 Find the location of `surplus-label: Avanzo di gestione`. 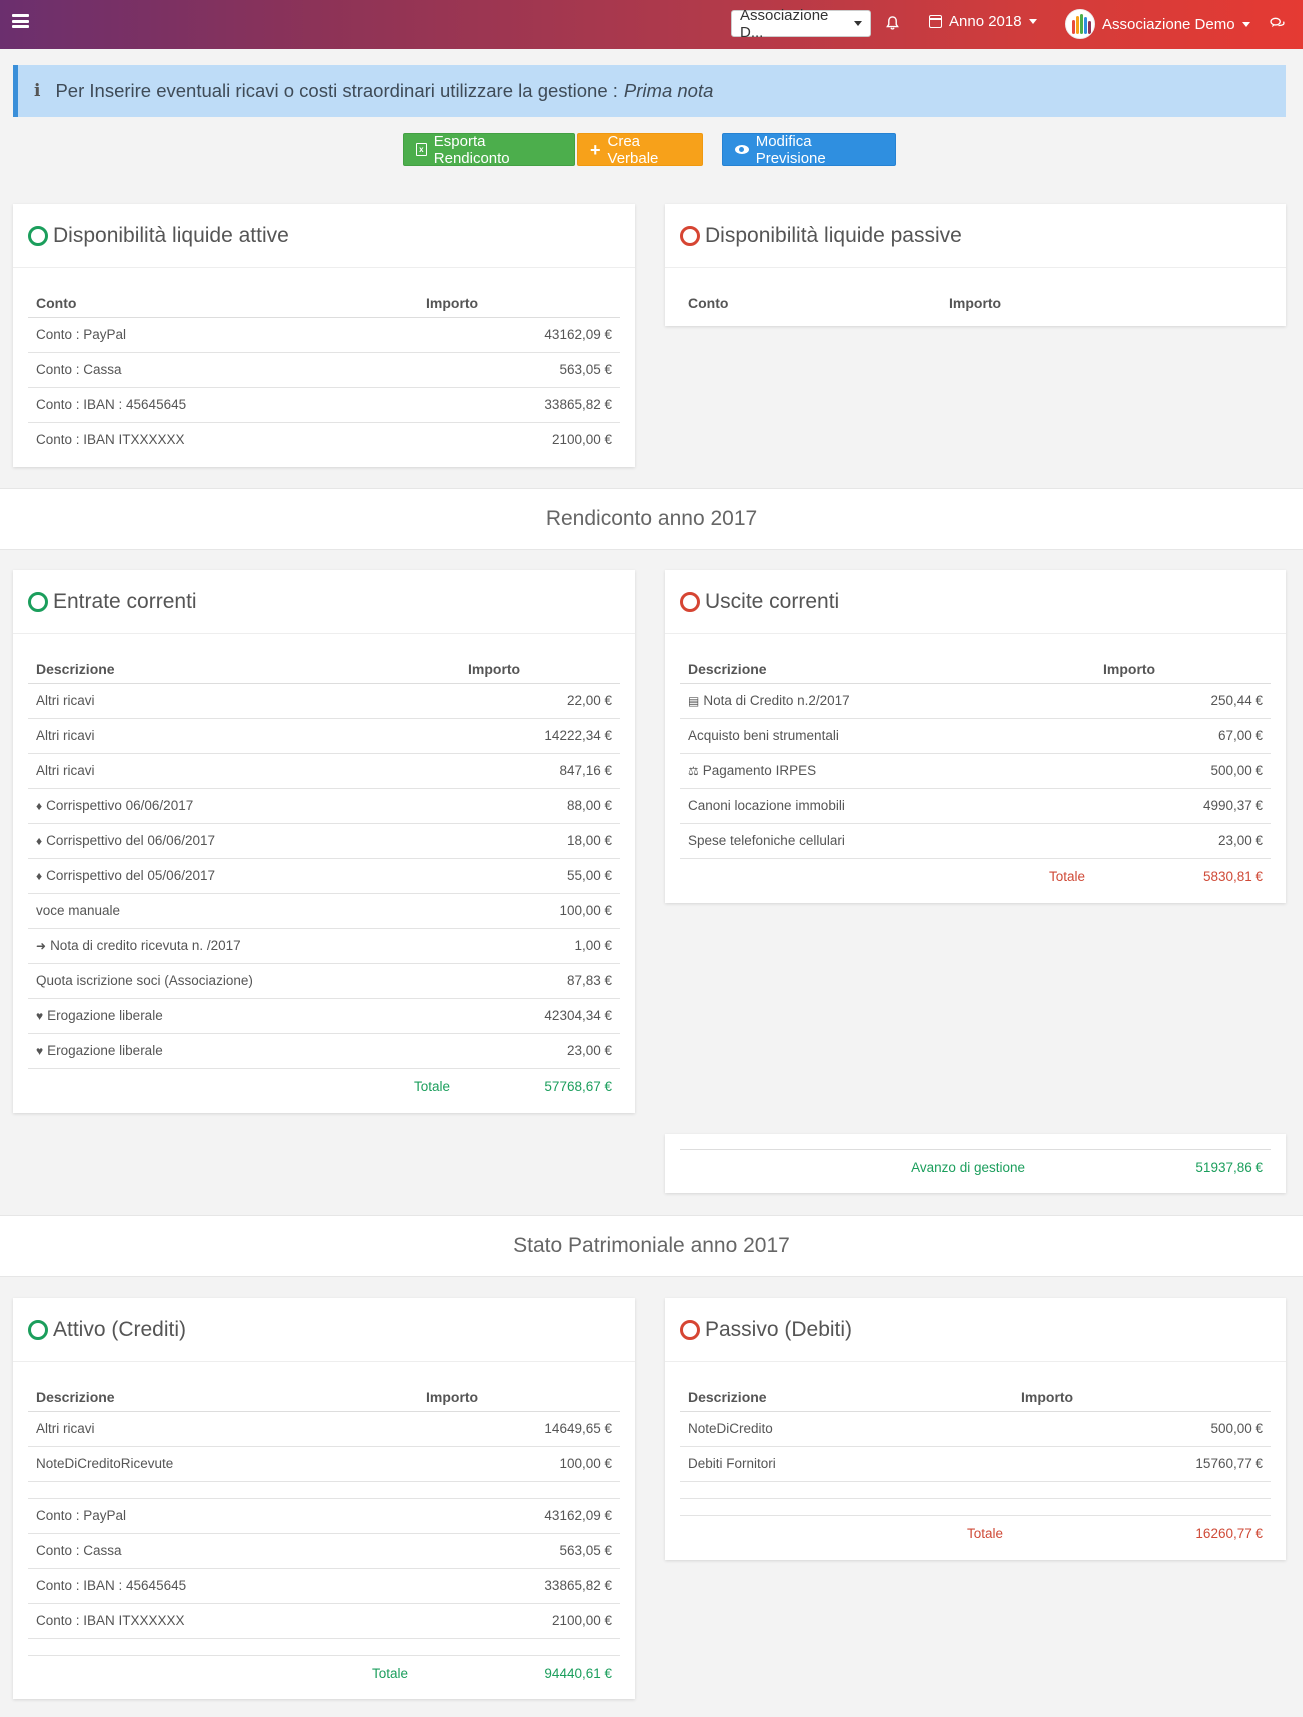

surplus-label: Avanzo di gestione is located at coordinates (968, 1168).